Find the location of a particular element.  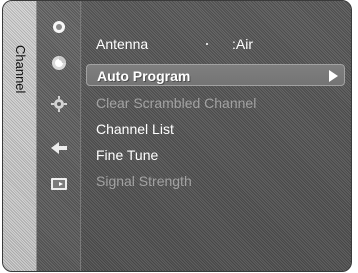

clear-scrambled-channel-label: Clear Scrambled Channel is located at coordinates (176, 103).